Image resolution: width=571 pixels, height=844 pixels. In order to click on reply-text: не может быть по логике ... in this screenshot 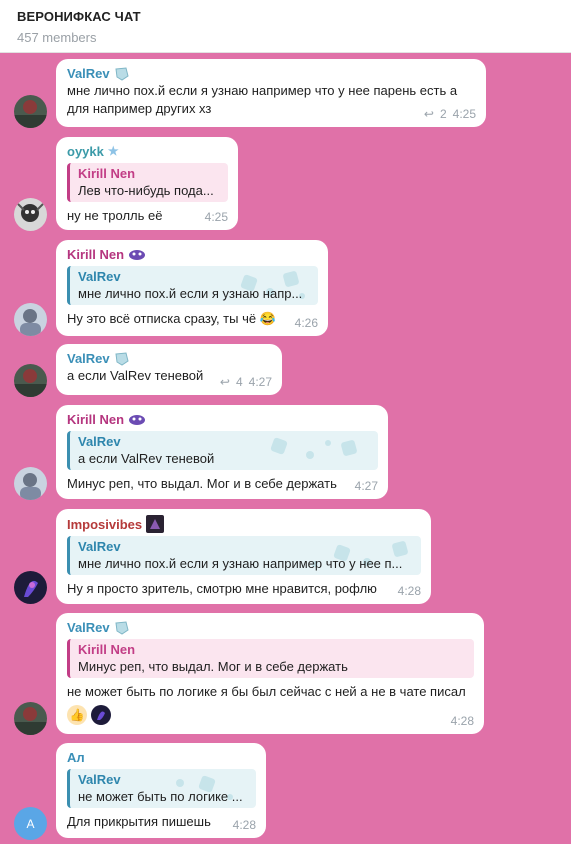, I will do `click(160, 796)`.